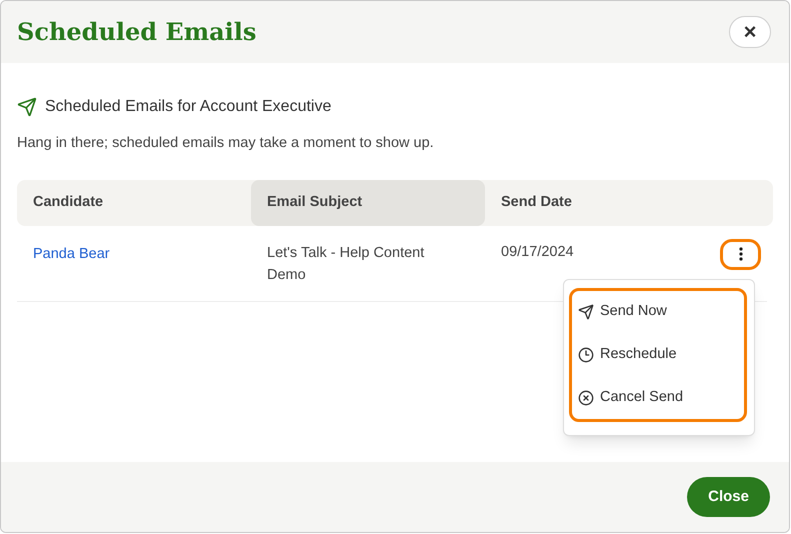 The width and height of the screenshot is (791, 534). Describe the element at coordinates (188, 107) in the screenshot. I see `section-heading: Scheduled Emails for Account Executive` at that location.